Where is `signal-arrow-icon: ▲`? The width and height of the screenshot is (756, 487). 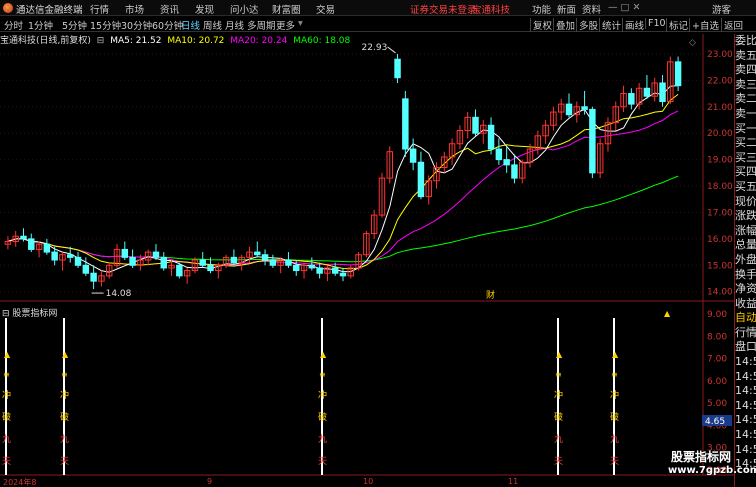
signal-arrow-icon: ▲ is located at coordinates (323, 354).